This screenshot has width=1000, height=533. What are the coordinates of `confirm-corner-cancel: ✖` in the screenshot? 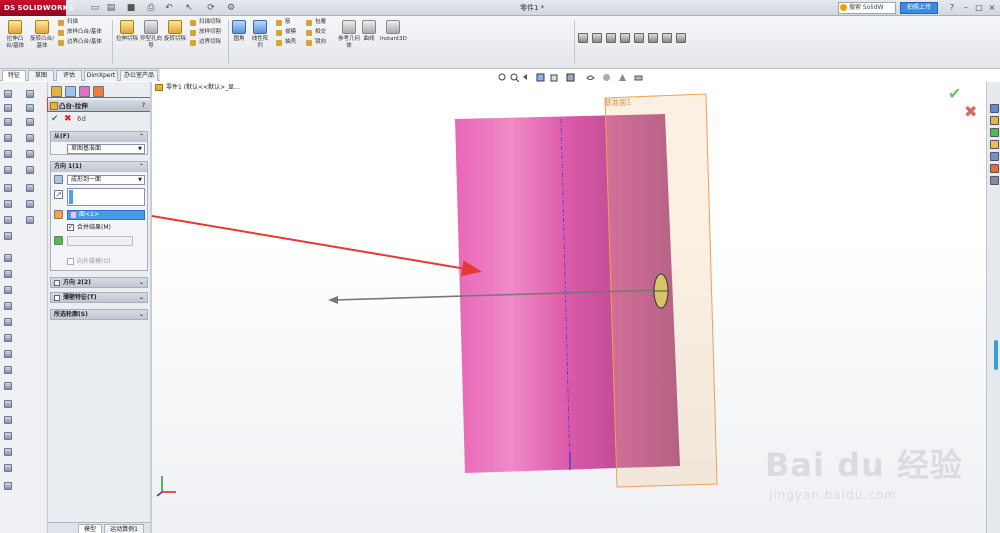 It's located at (970, 111).